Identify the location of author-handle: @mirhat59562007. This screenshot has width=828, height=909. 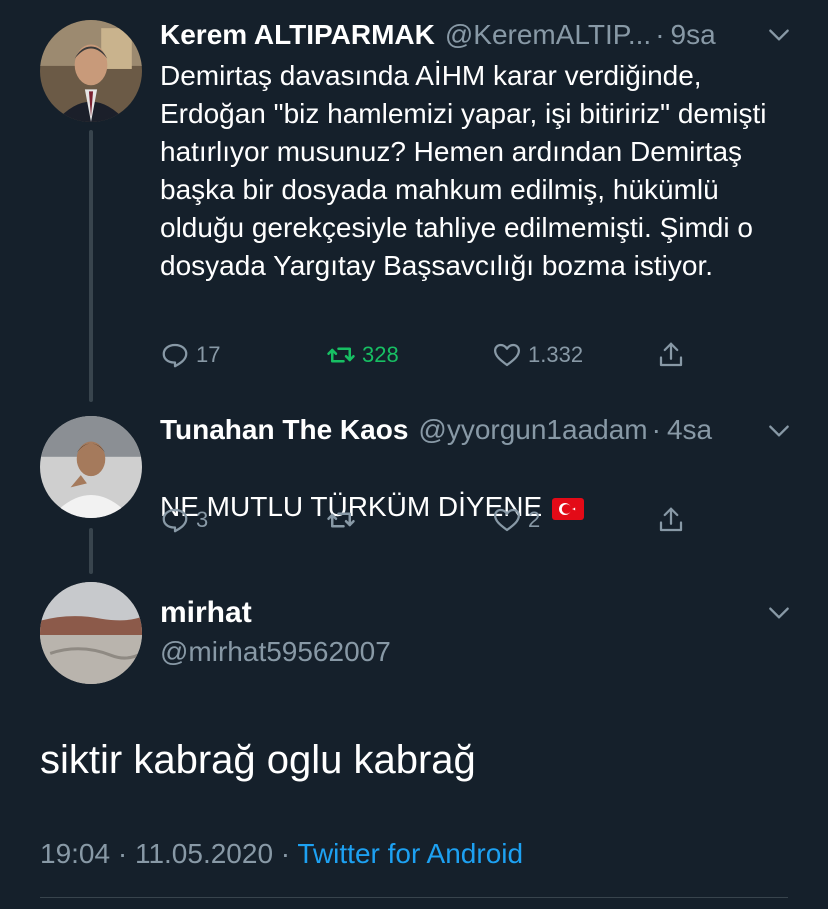
(275, 652).